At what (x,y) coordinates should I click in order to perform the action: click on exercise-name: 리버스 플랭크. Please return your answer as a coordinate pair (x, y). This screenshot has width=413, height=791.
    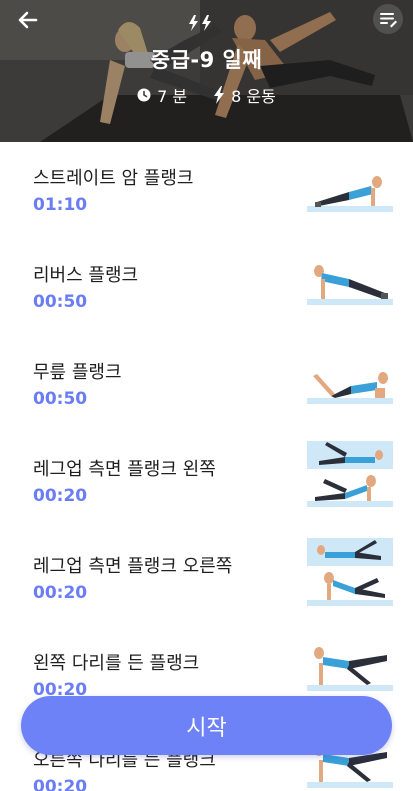
    Looking at the image, I should click on (86, 275).